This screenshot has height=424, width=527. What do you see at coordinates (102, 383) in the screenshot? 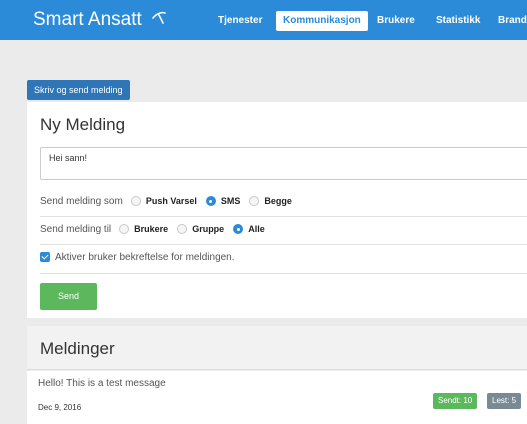
I see `message-text: Hello! This is a test message` at bounding box center [102, 383].